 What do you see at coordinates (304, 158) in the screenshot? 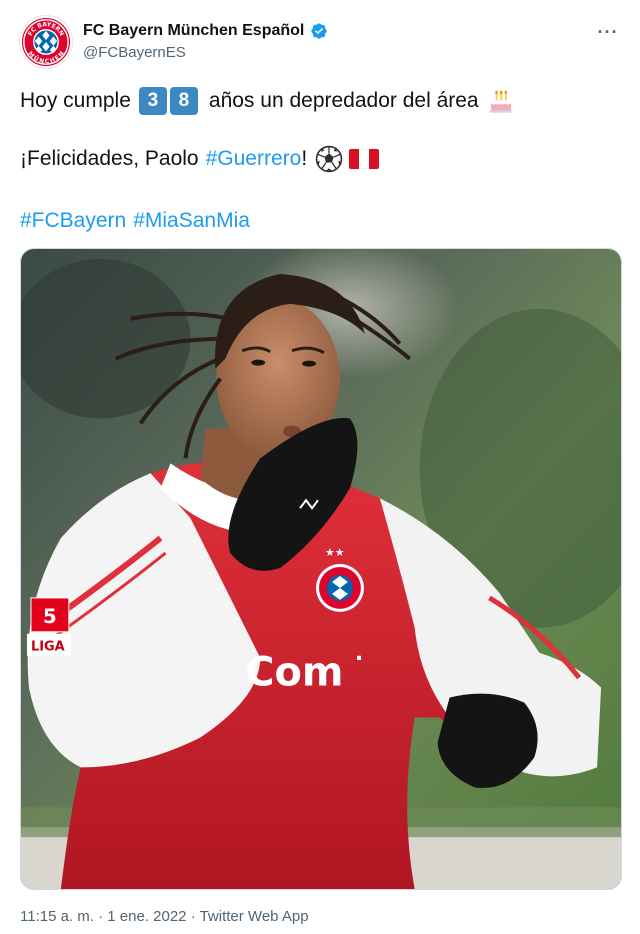
I see `tweet-text-segment: !` at bounding box center [304, 158].